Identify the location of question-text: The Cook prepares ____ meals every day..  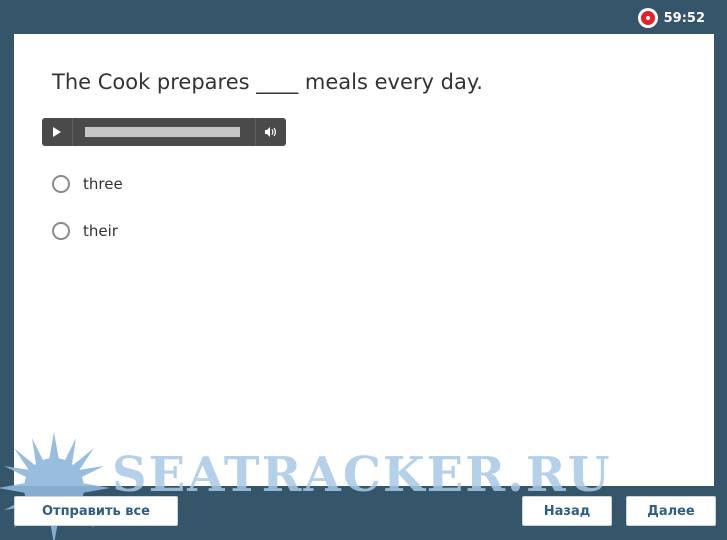
(267, 82).